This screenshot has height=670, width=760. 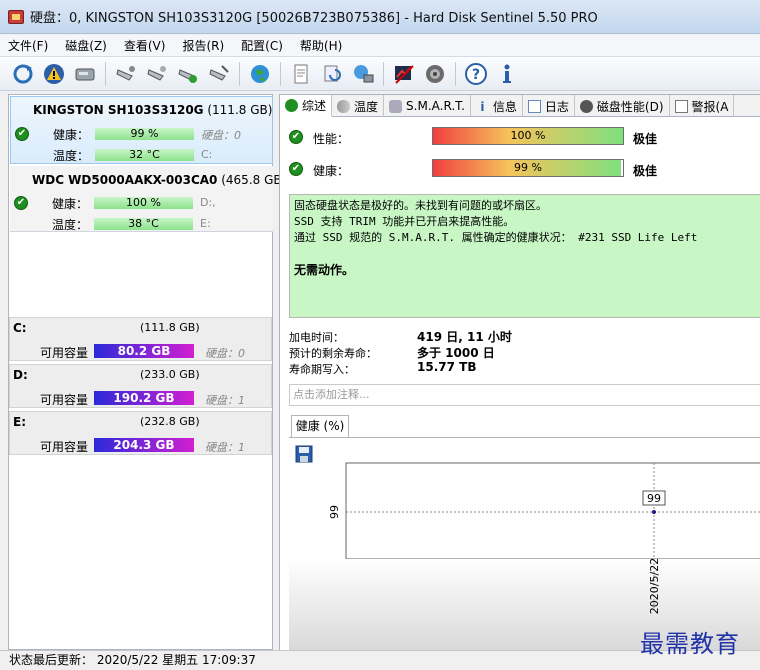 I want to click on menu-config: 配置(C), so click(x=262, y=45).